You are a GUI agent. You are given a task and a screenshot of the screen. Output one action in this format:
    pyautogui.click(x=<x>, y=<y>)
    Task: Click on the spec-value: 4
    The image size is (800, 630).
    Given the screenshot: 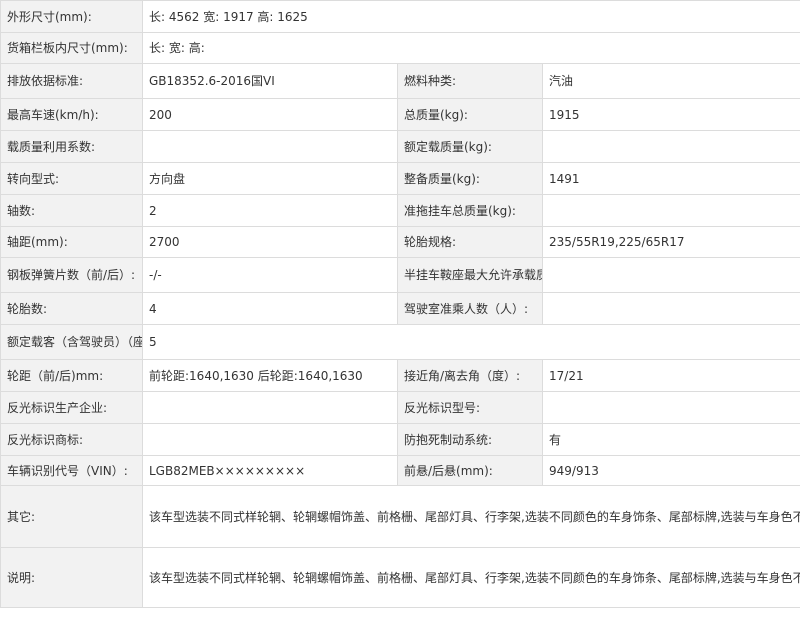 What is the action you would take?
    pyautogui.click(x=270, y=308)
    